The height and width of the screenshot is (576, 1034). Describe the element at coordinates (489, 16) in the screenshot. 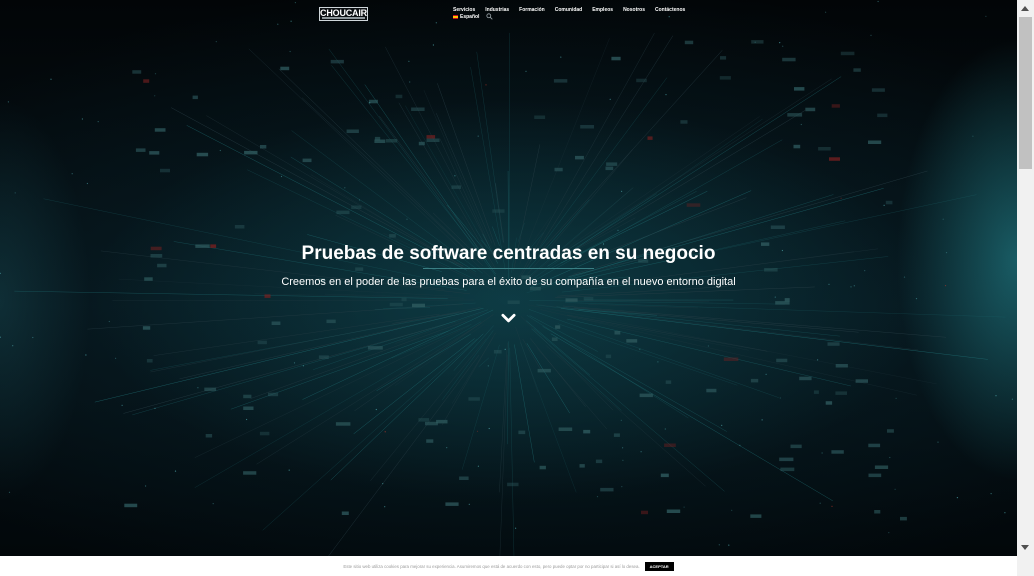

I see `search-icon` at that location.